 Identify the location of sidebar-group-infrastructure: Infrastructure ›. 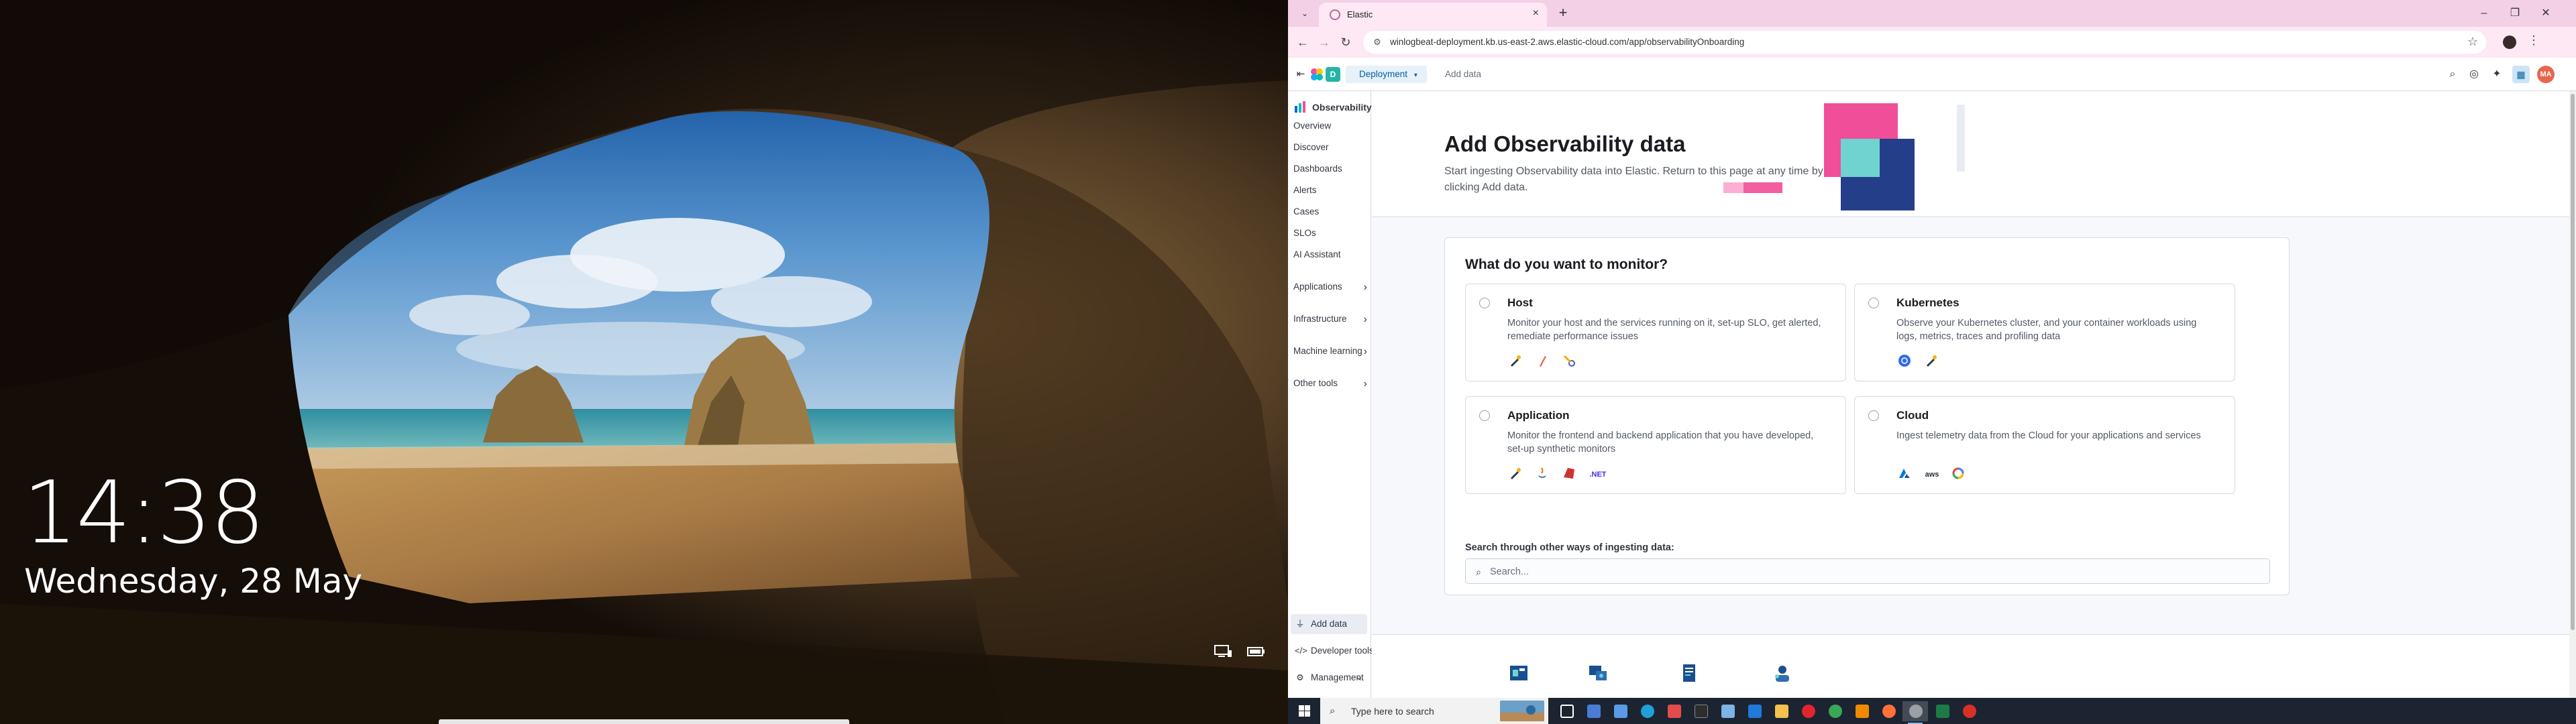
(1330, 322).